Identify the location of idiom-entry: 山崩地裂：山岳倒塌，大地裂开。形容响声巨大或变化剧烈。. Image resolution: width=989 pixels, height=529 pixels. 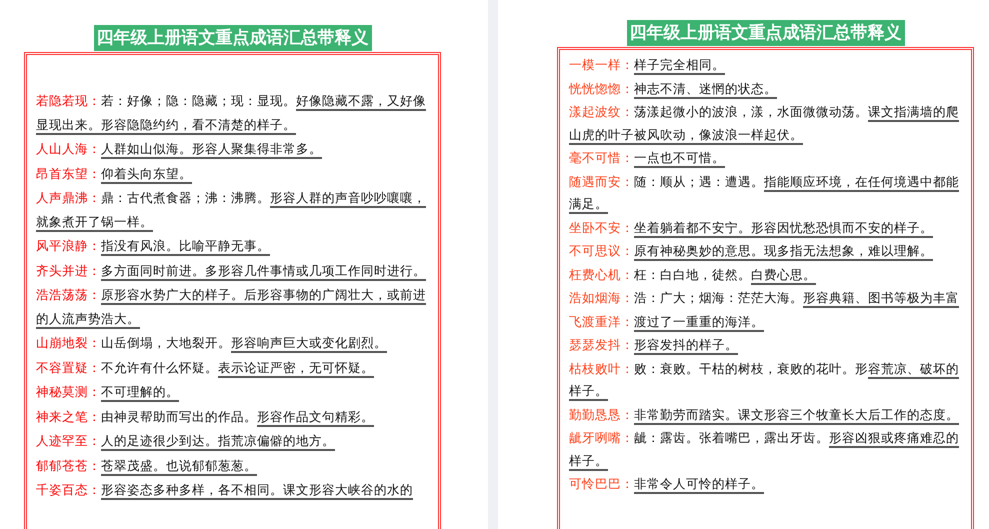
(212, 343).